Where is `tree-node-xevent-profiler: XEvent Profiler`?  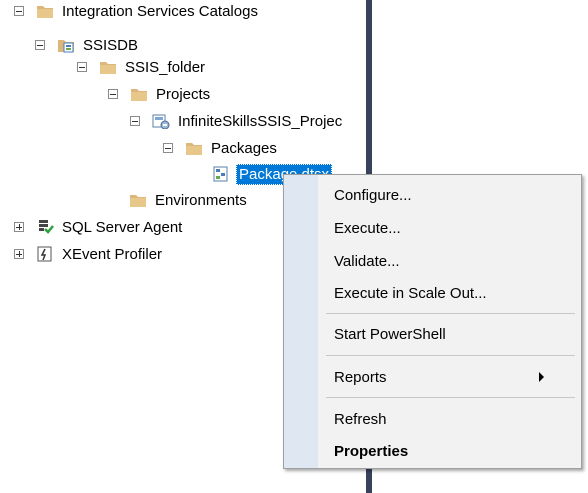
tree-node-xevent-profiler: XEvent Profiler is located at coordinates (89, 254).